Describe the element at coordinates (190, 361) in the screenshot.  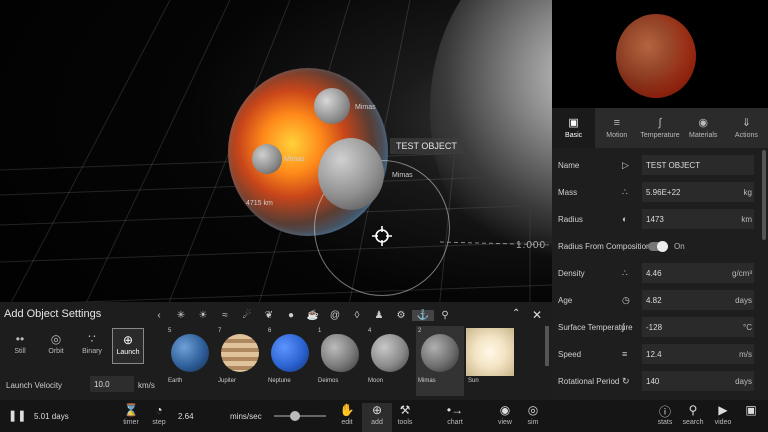
I see `object-earth: 5 Earth` at that location.